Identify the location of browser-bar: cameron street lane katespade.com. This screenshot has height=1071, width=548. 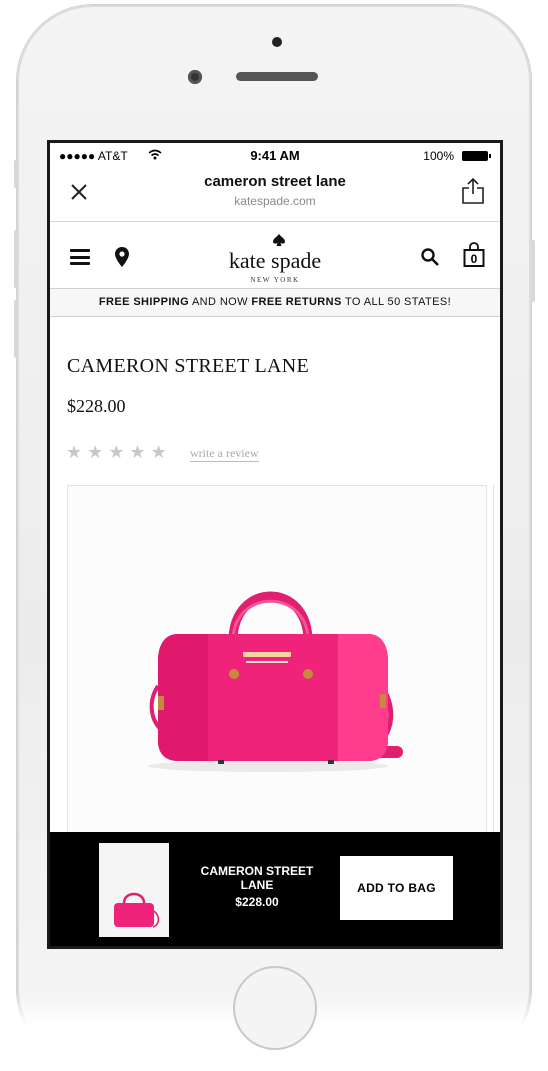
(275, 193).